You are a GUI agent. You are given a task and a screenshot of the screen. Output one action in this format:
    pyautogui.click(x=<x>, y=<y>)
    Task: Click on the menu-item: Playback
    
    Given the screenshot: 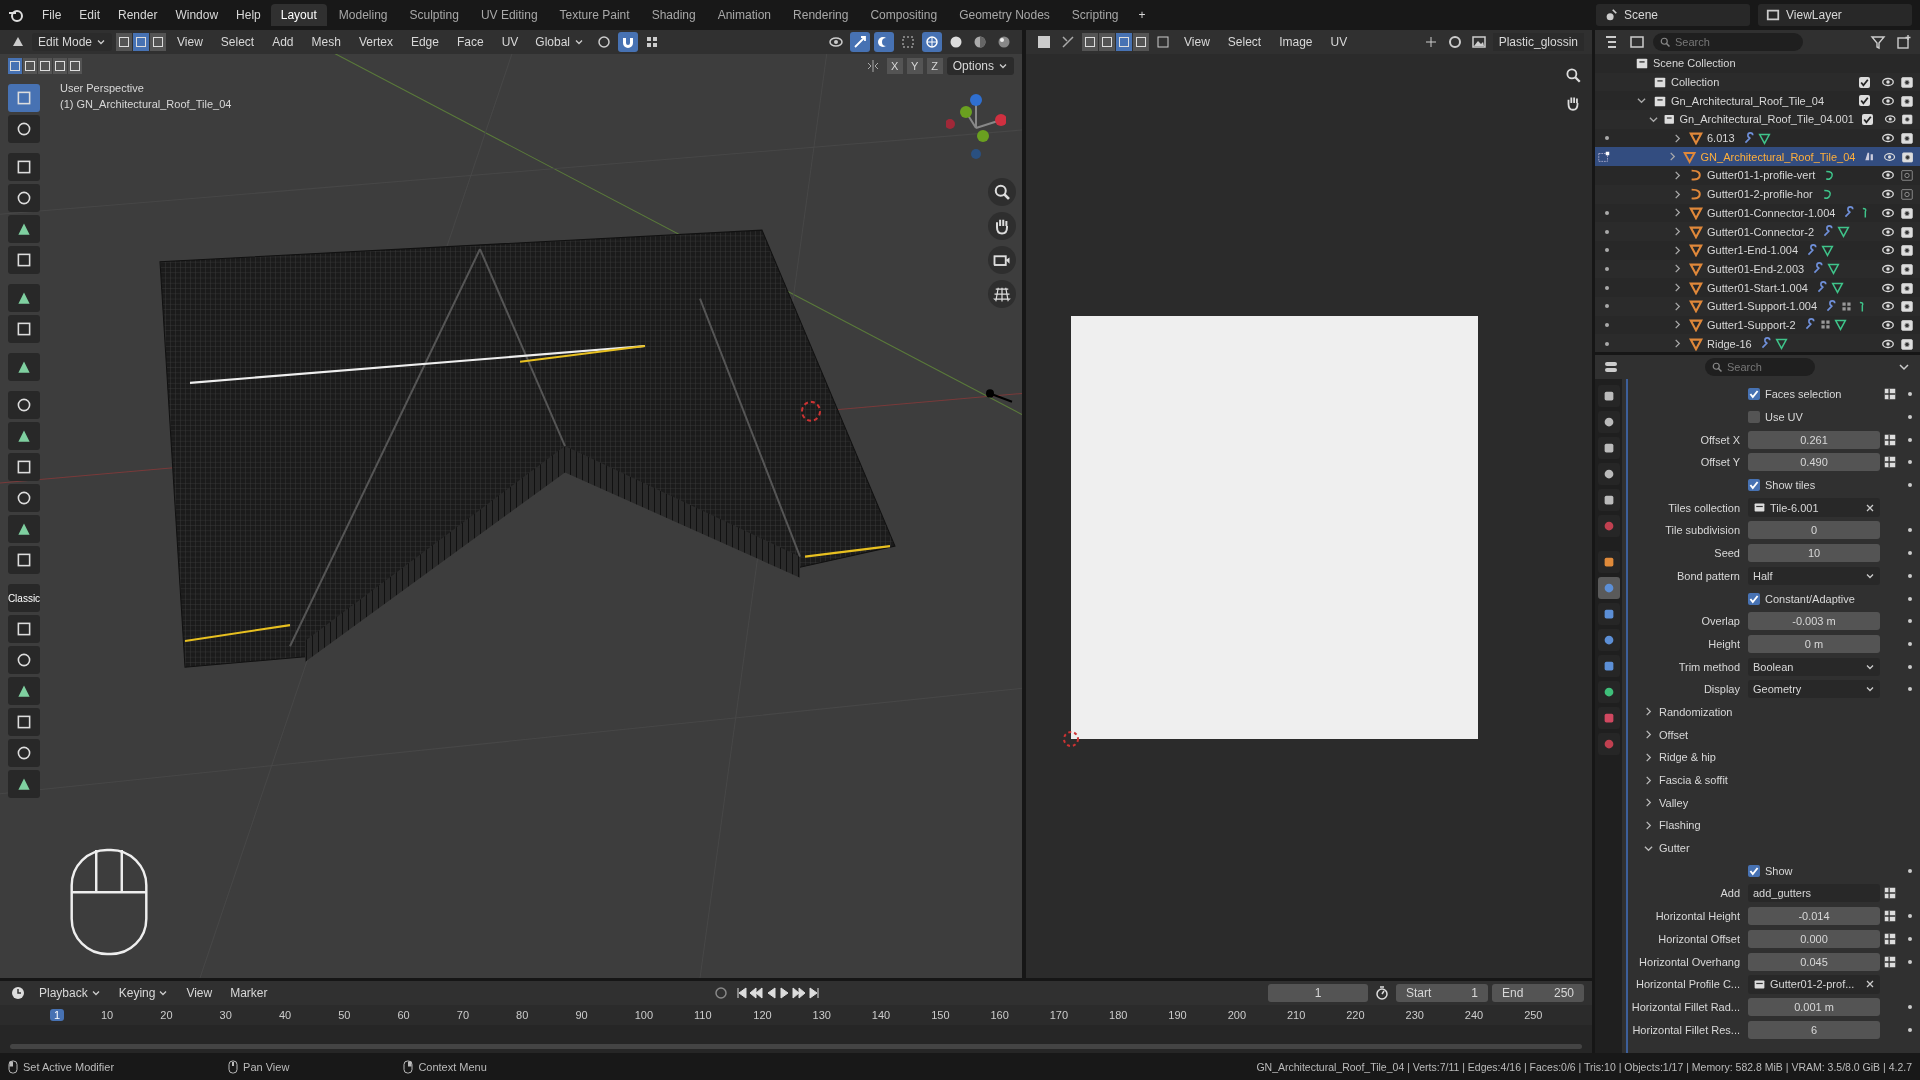 What is the action you would take?
    pyautogui.click(x=70, y=993)
    